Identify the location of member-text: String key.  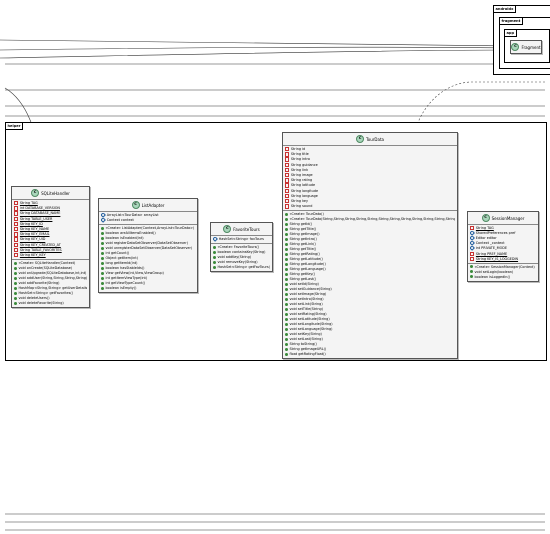
(299, 201).